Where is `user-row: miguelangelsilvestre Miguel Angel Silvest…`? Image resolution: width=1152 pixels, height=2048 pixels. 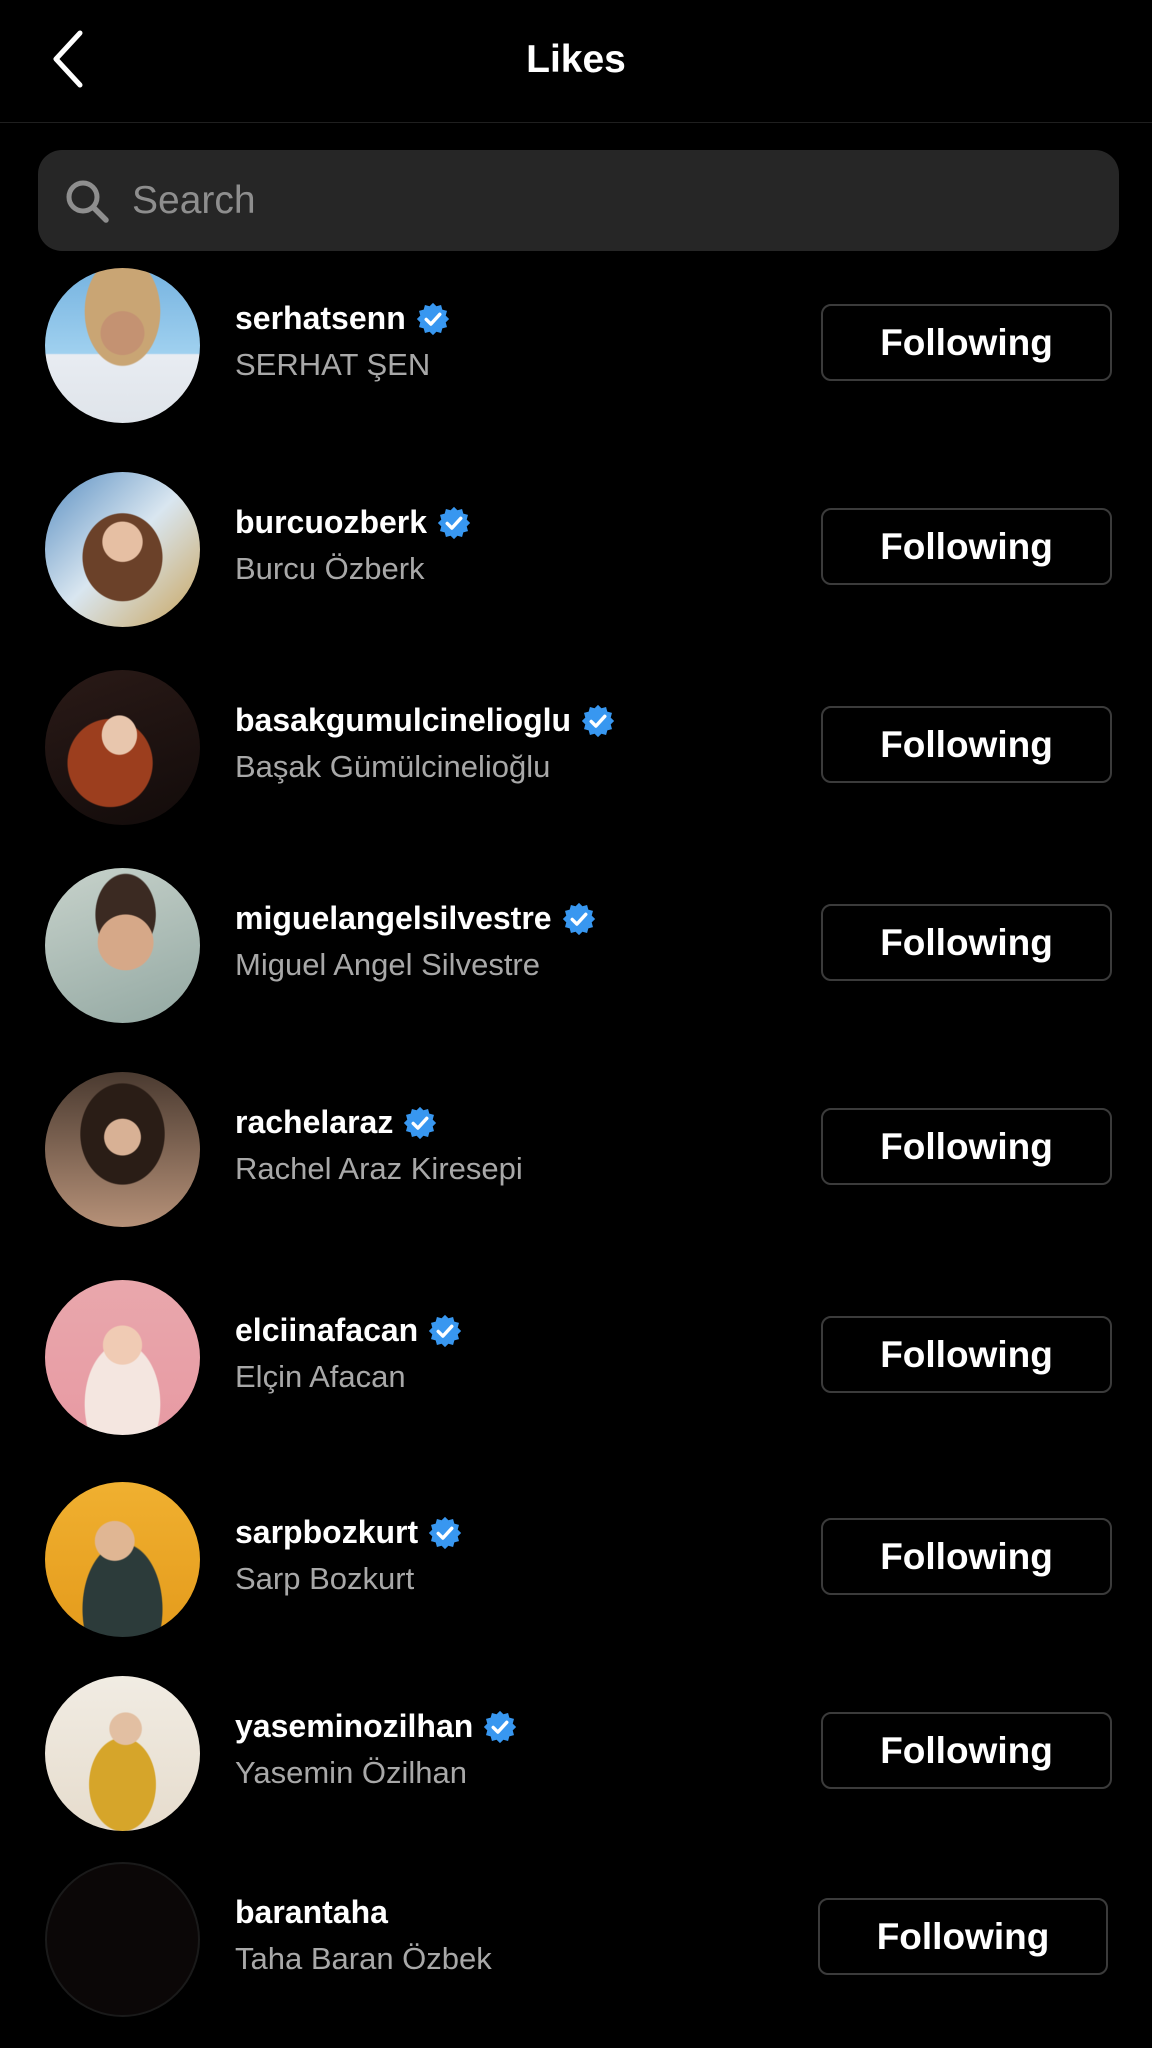
user-row: miguelangelsilvestre Miguel Angel Silvest… is located at coordinates (576, 938).